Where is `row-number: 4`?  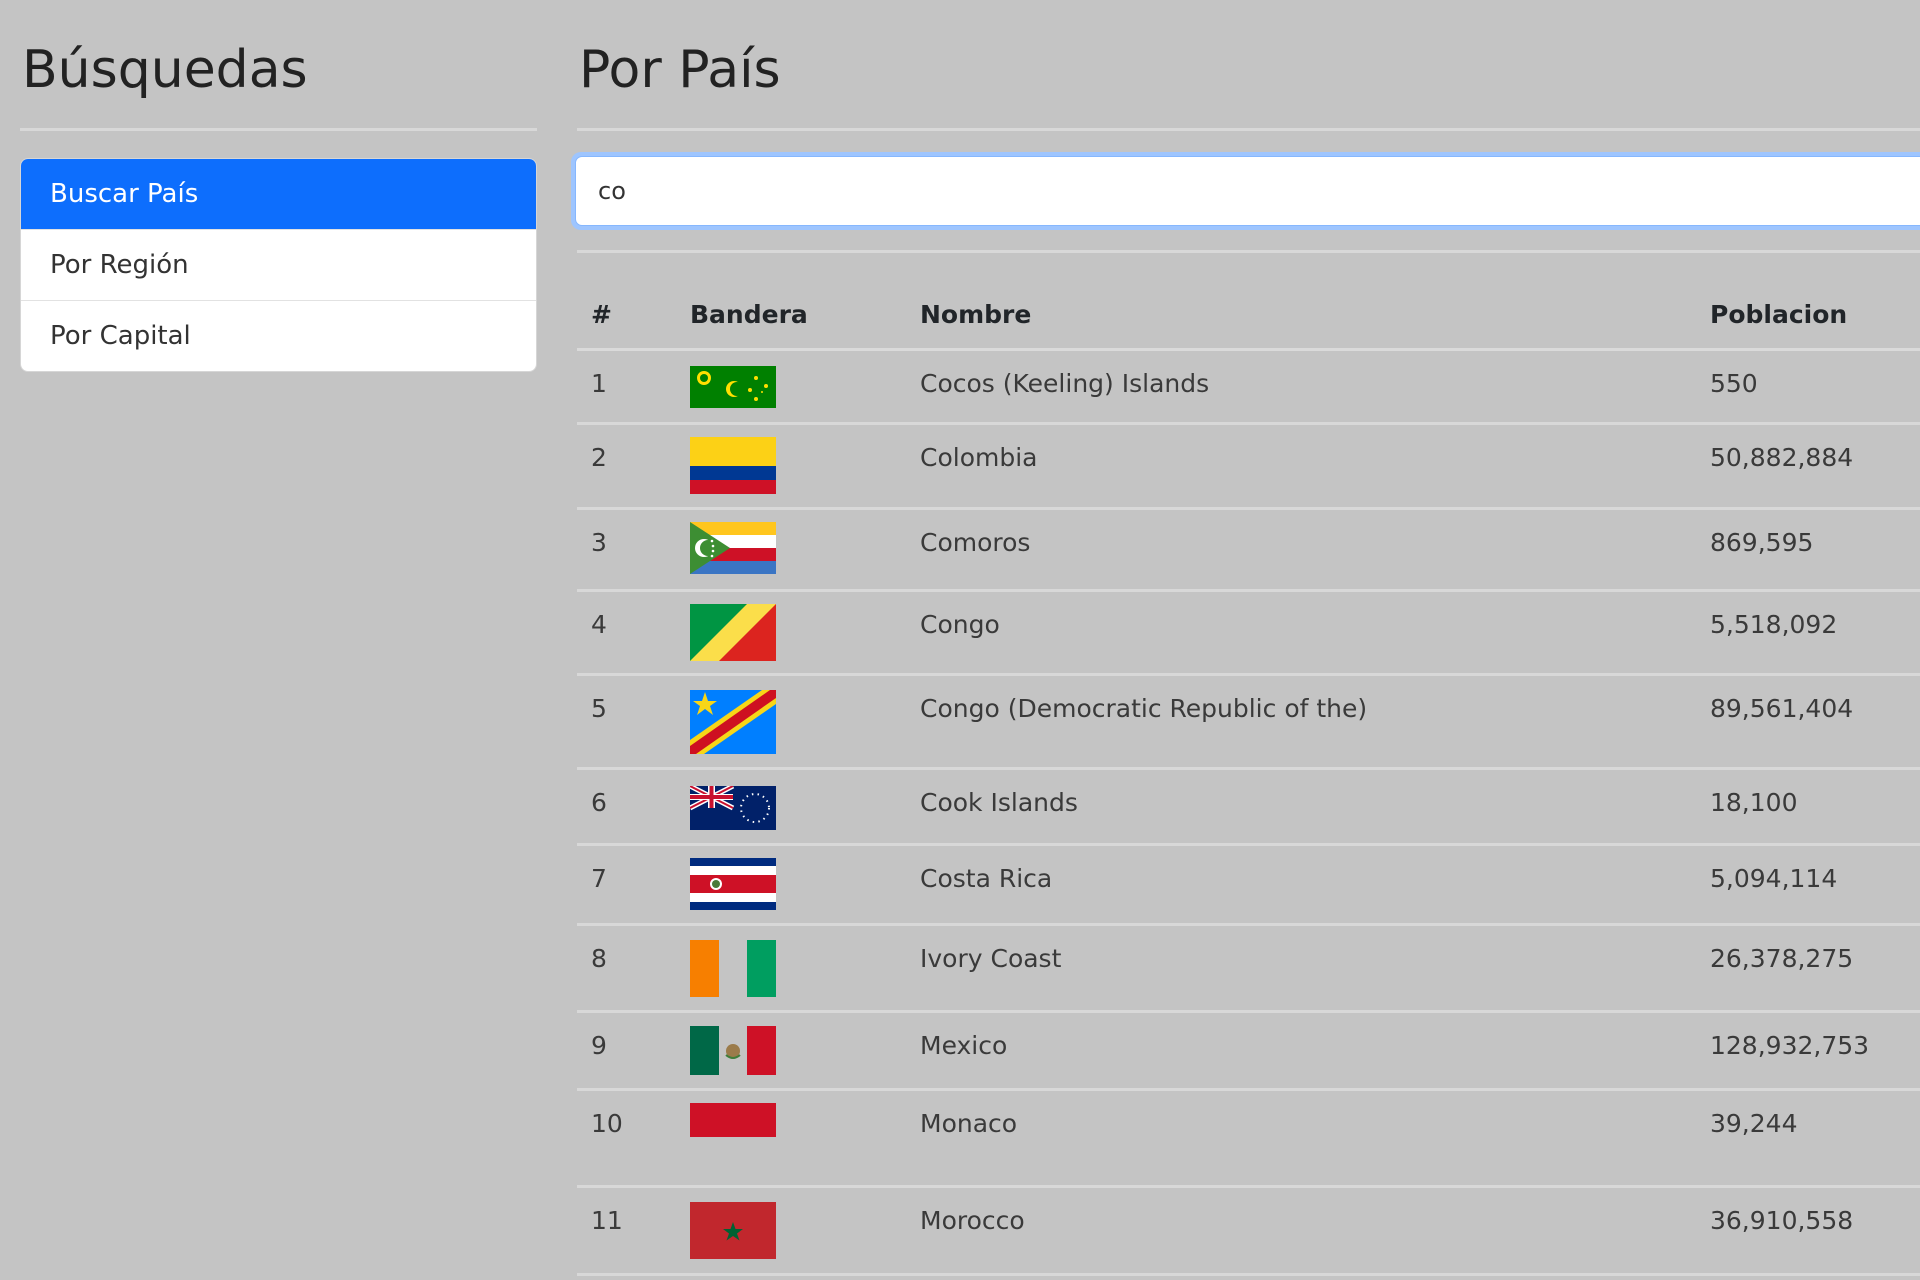
row-number: 4 is located at coordinates (599, 624).